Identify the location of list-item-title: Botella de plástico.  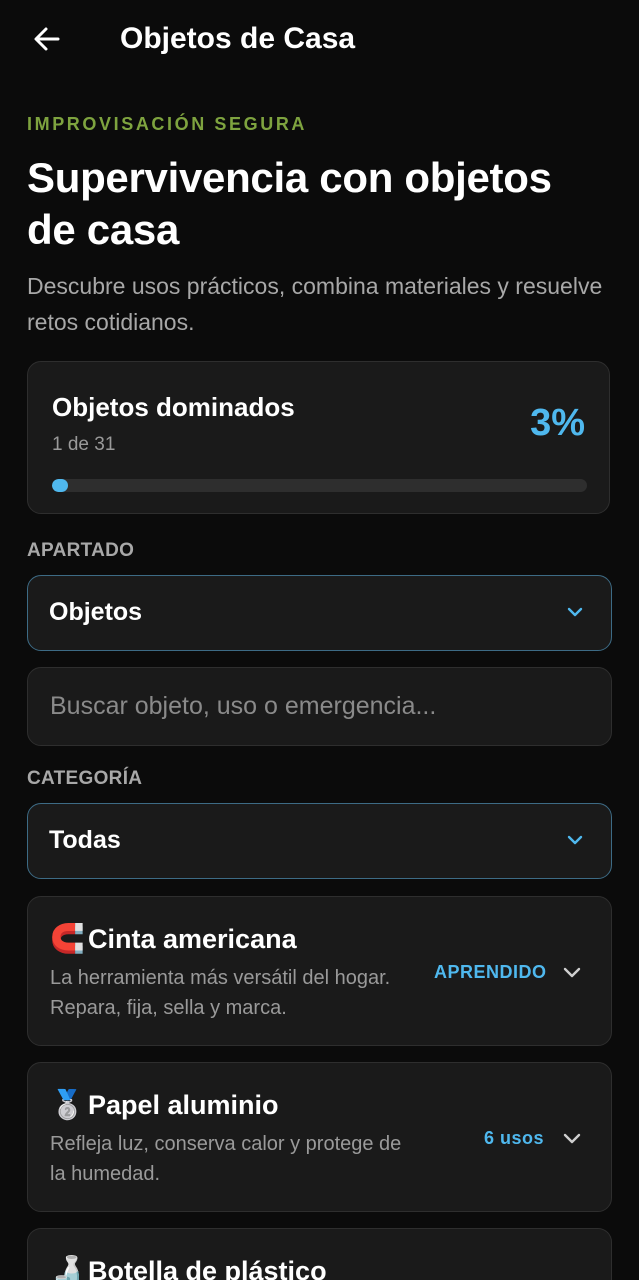
(207, 1268).